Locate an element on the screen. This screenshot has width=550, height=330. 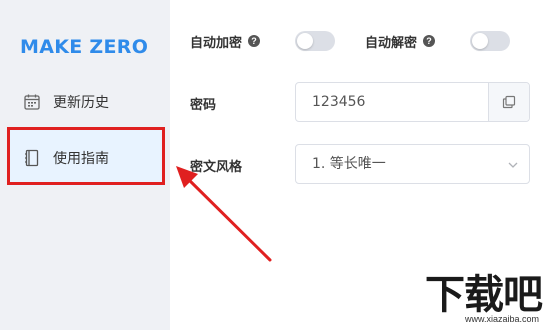
copy-icon is located at coordinates (509, 102).